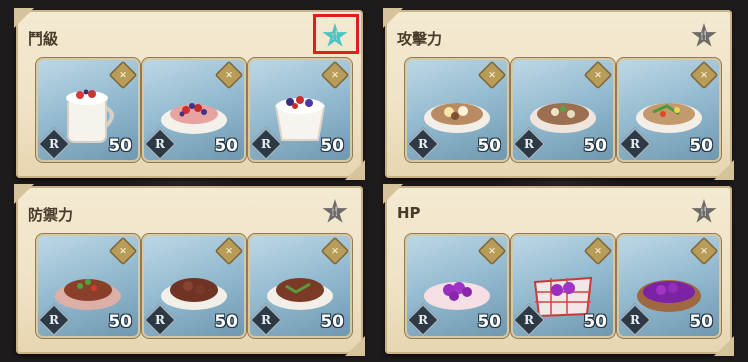 Image resolution: width=748 pixels, height=362 pixels. I want to click on food-card-braised-meat: ✕ R 50, so click(194, 286).